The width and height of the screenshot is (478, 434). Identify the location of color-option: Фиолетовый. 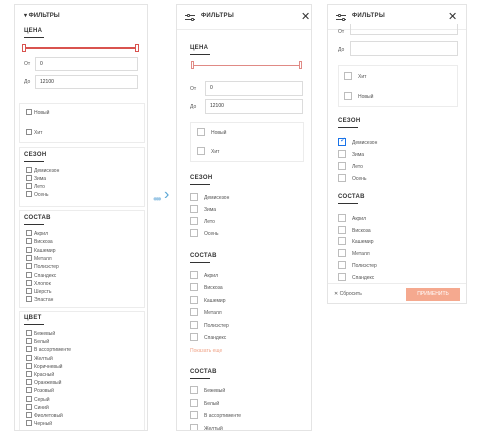
(44, 416).